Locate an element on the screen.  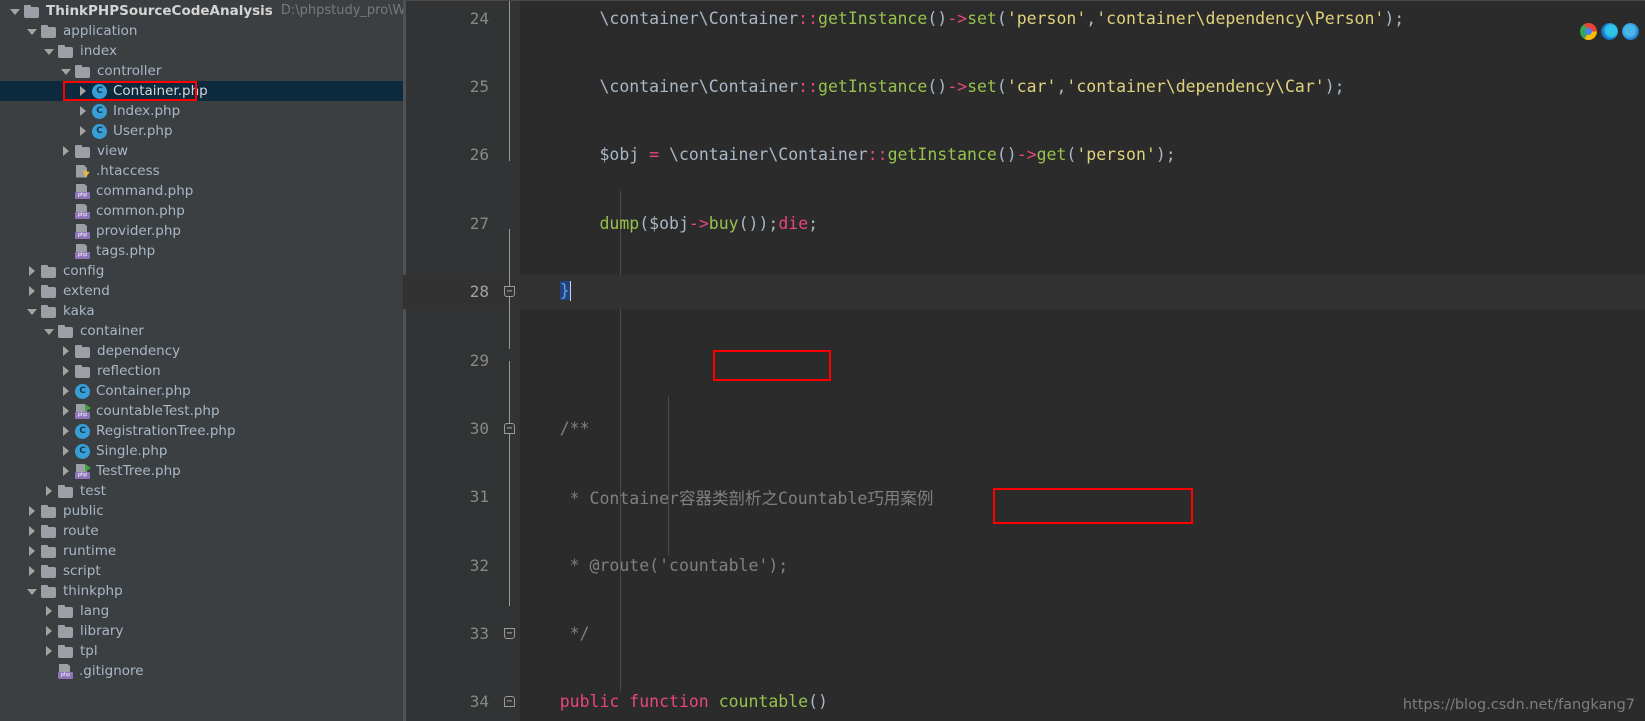
tree-item-index: index is located at coordinates (201, 51).